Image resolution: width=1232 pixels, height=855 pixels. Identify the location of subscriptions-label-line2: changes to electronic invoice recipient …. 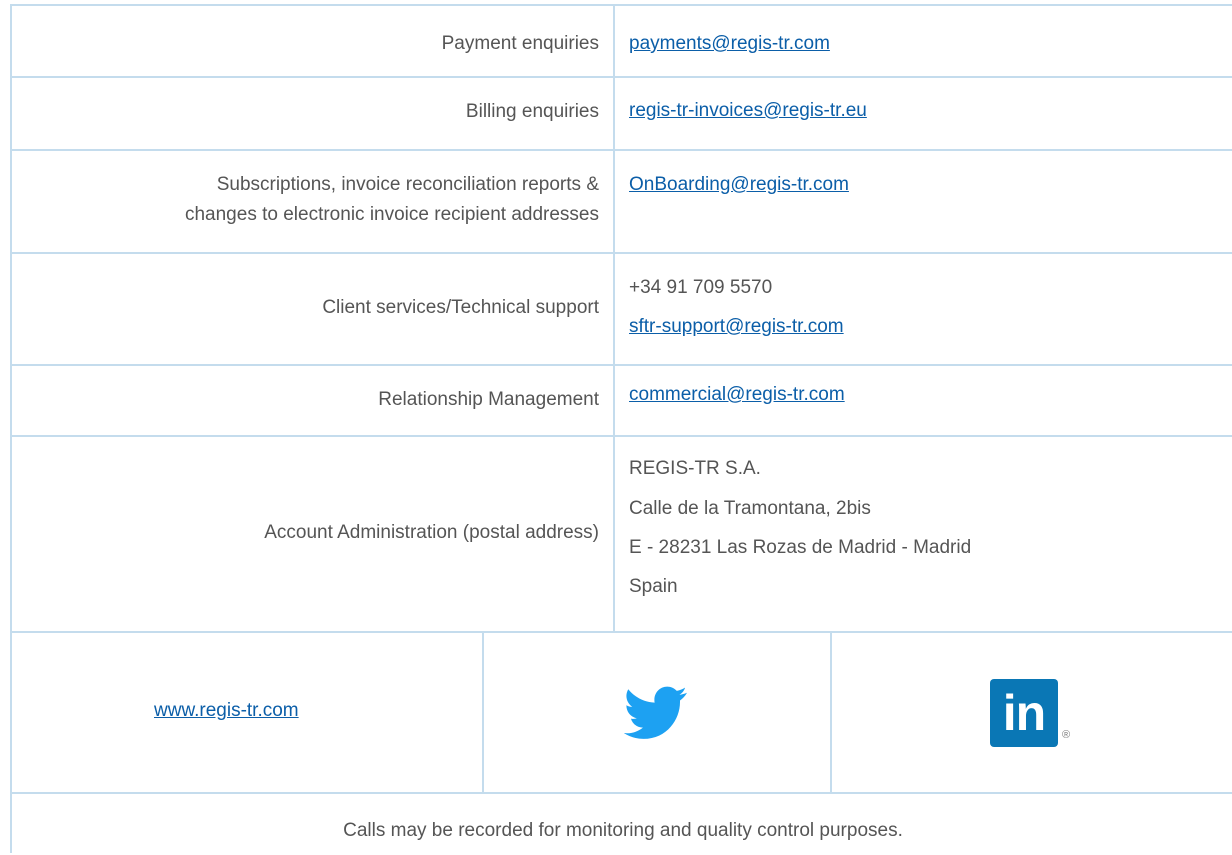
(391, 214).